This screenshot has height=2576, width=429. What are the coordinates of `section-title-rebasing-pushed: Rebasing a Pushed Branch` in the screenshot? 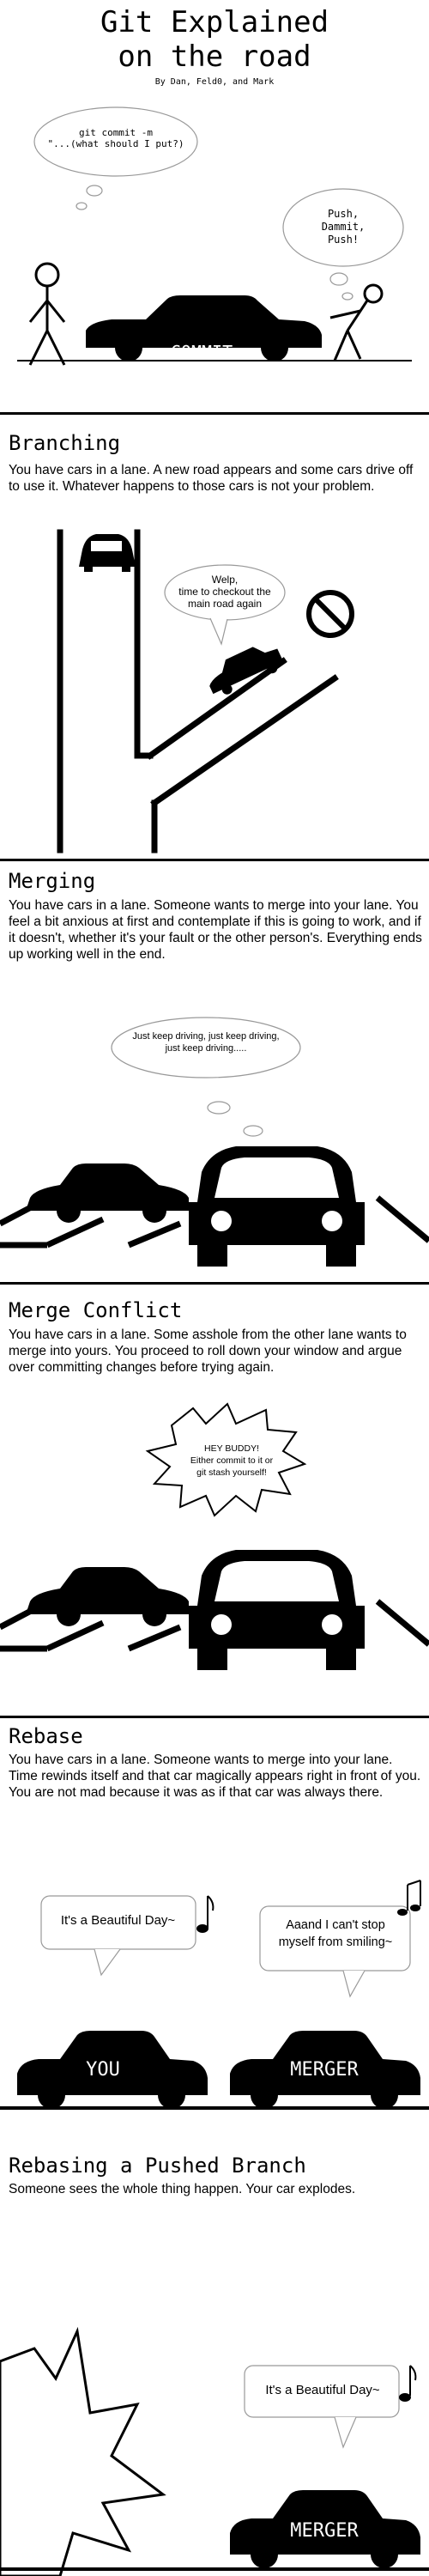 It's located at (157, 2166).